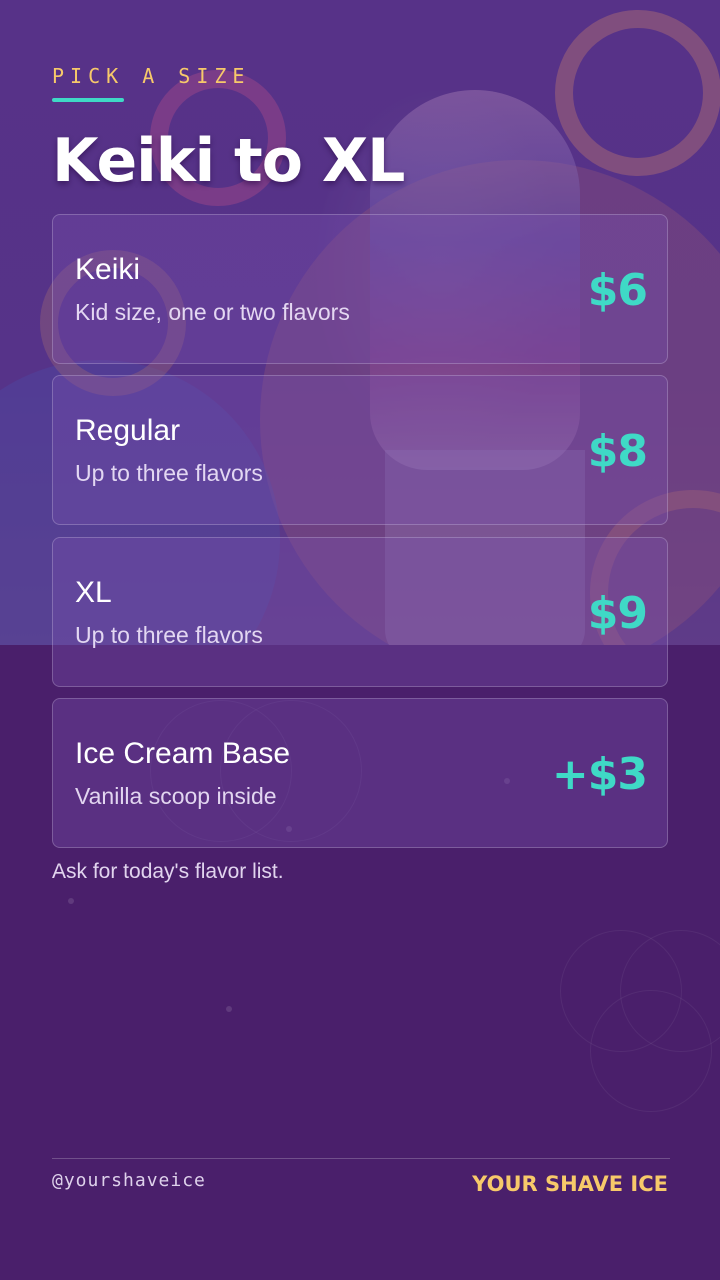 Image resolution: width=720 pixels, height=1280 pixels. What do you see at coordinates (168, 871) in the screenshot?
I see `flavor-note: Ask for today's flavor list.` at bounding box center [168, 871].